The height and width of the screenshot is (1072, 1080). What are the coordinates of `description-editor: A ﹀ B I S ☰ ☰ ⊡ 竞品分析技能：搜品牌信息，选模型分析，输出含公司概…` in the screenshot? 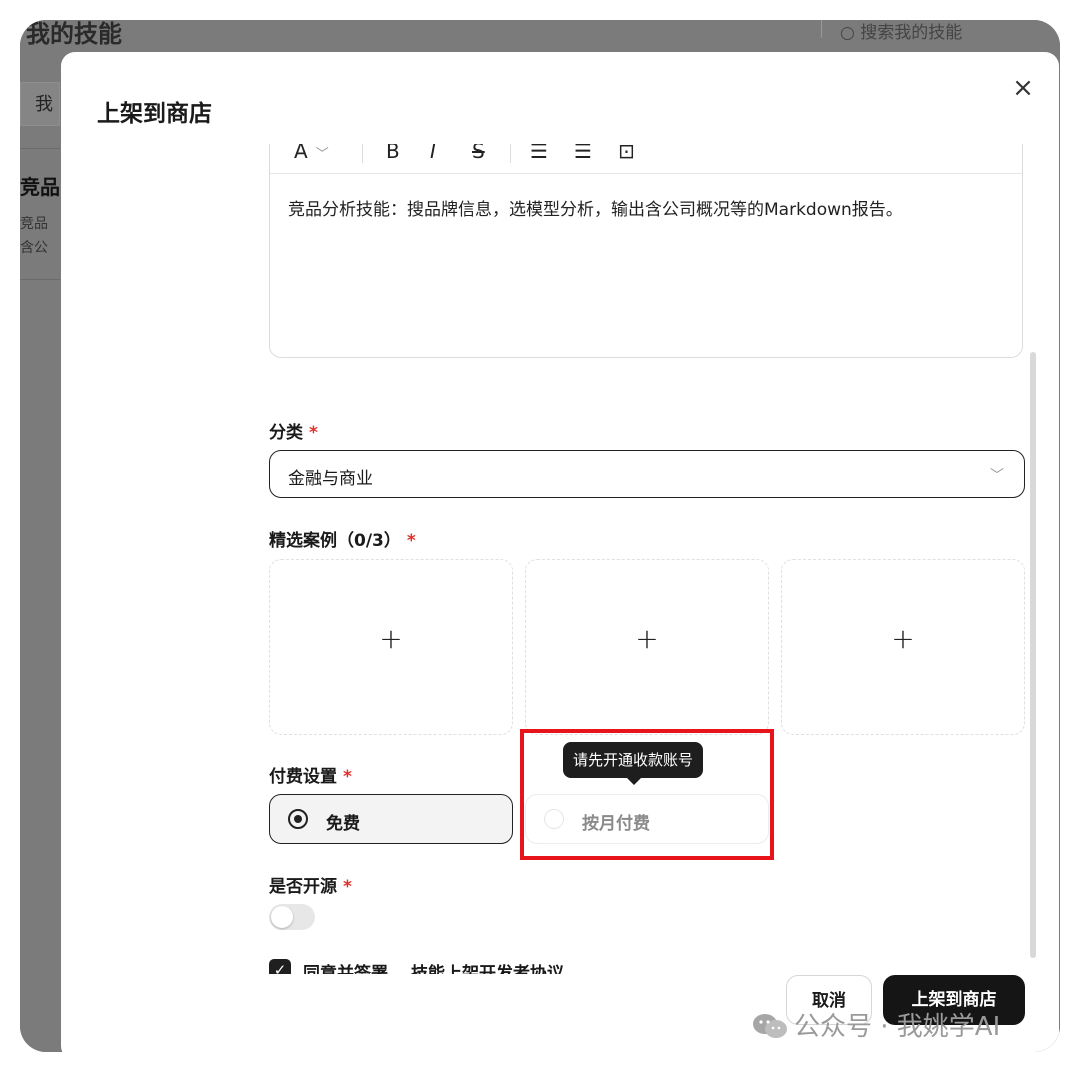 It's located at (646, 251).